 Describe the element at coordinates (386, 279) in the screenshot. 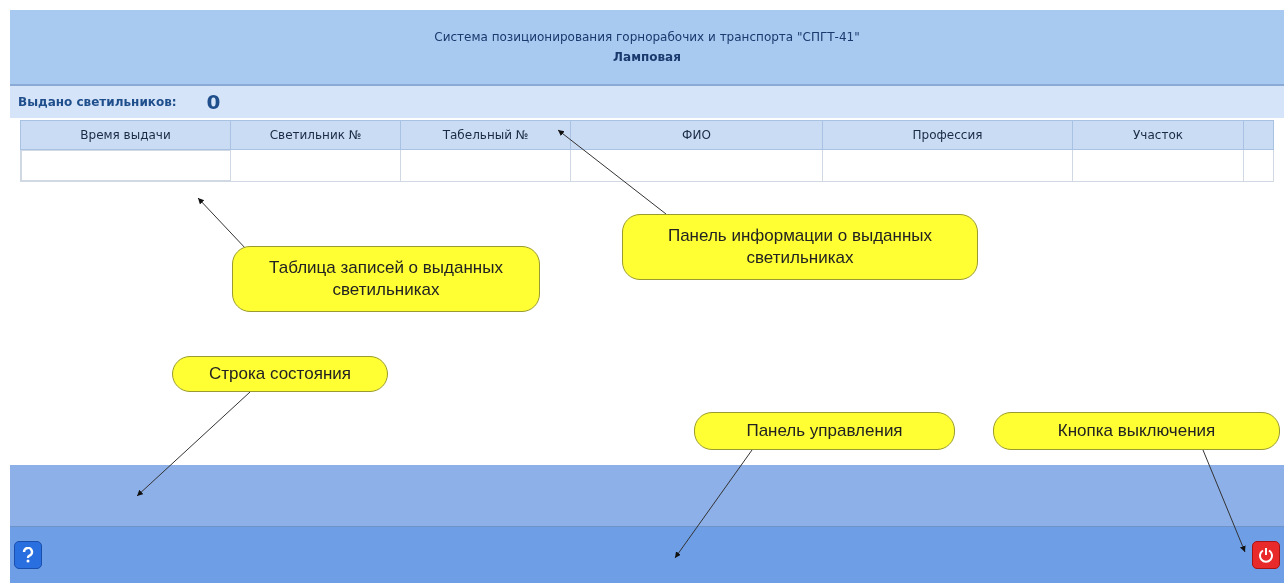

I see `callout: Таблица записей о выданных светильниках` at that location.